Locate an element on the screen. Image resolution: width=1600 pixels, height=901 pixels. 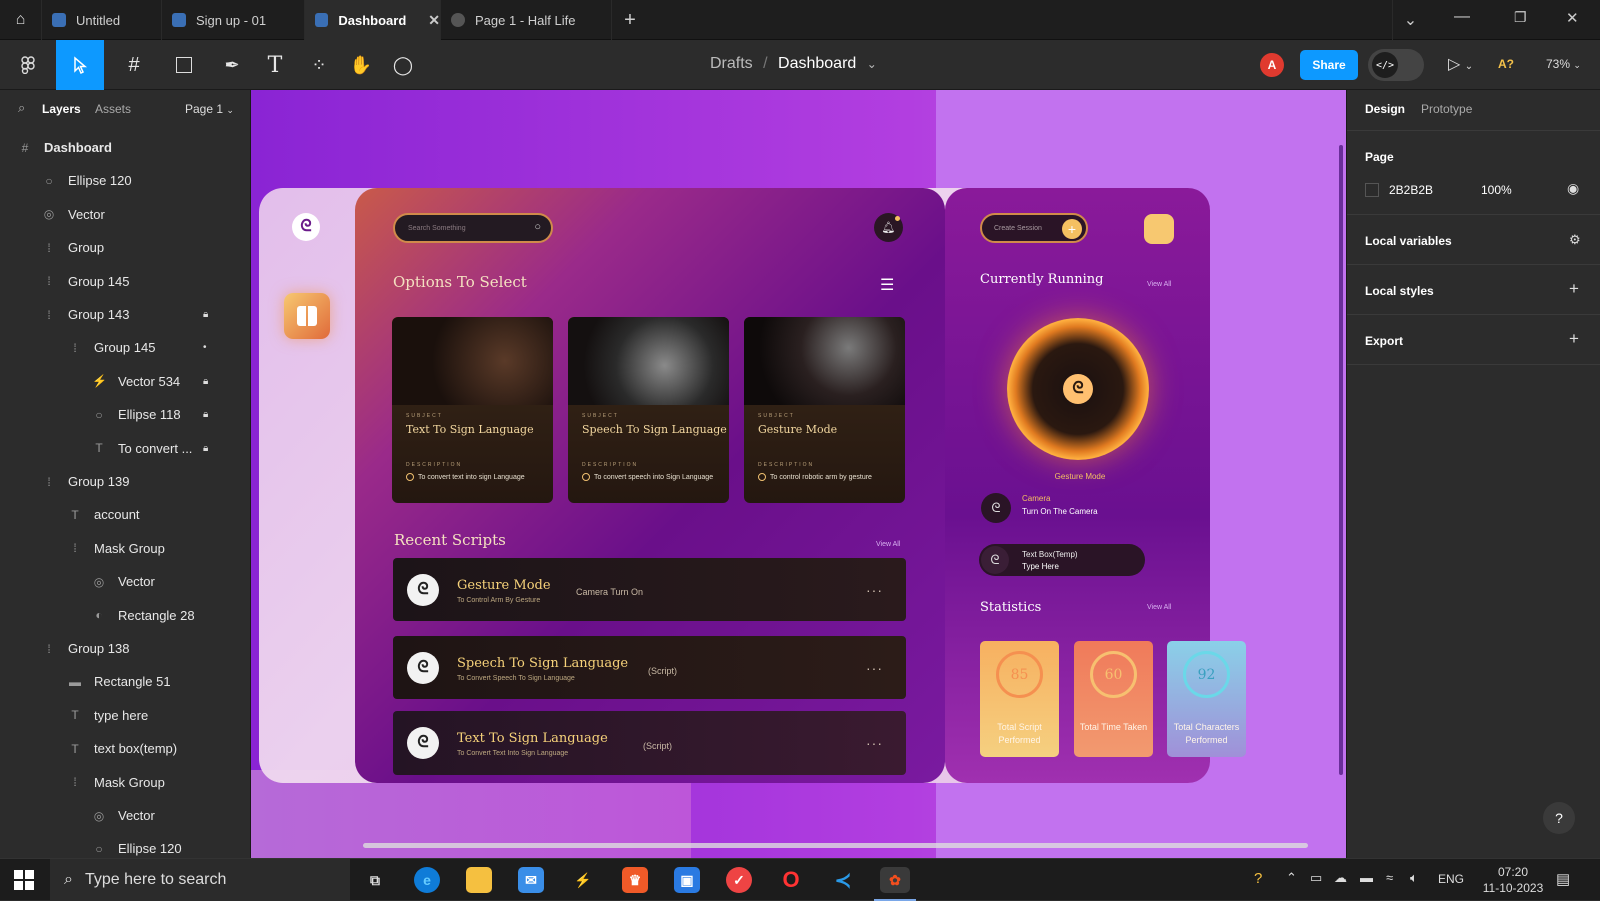
language-indicator: ENG is located at coordinates (1451, 879).